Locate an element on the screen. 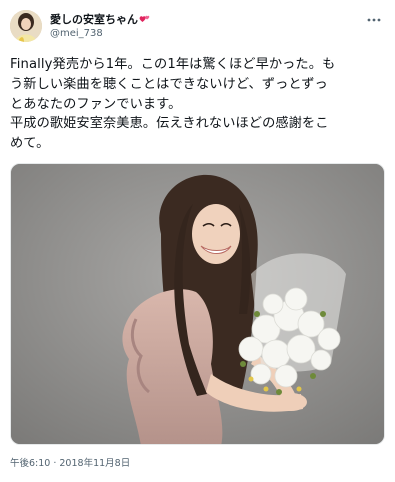  author-names: 愛しの安室ちゃん @mei_738 is located at coordinates (100, 26).